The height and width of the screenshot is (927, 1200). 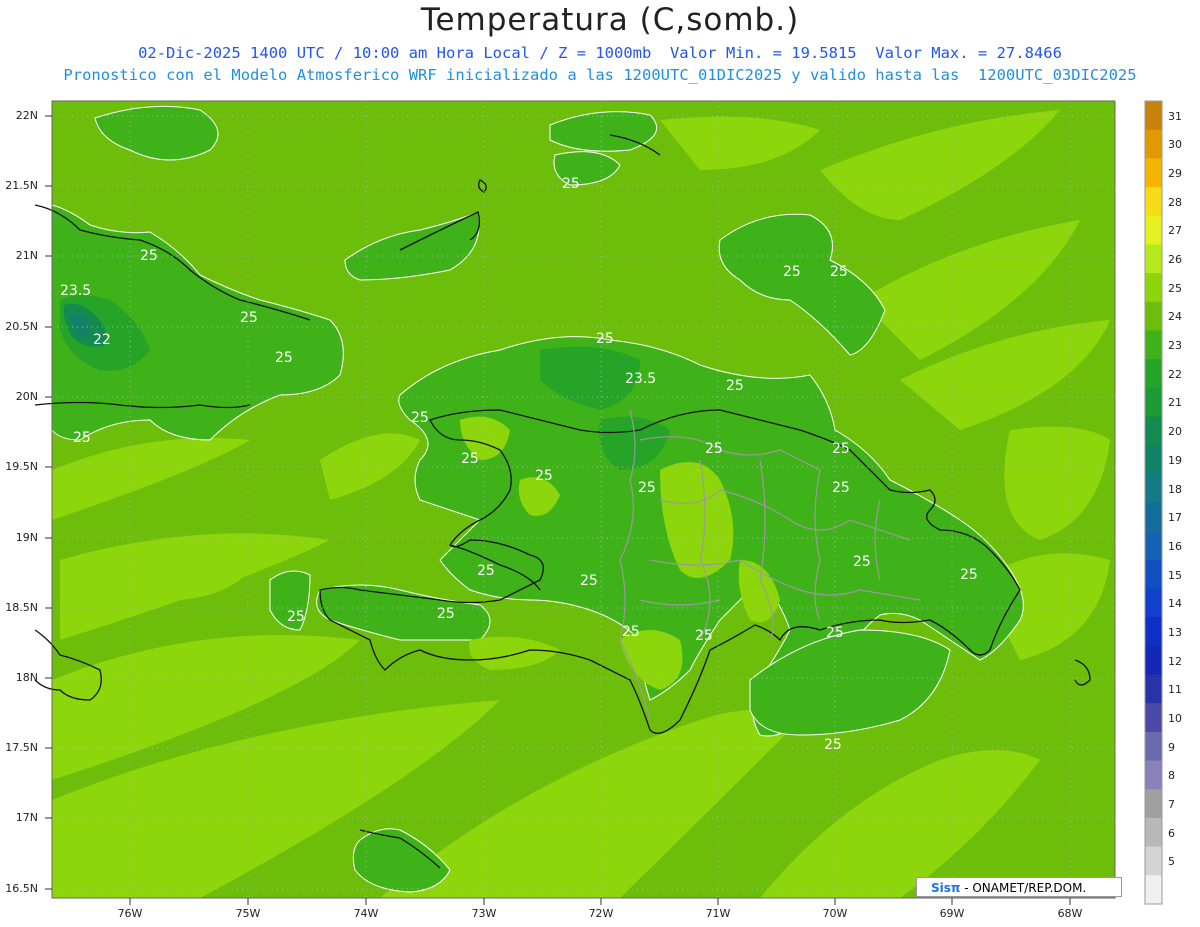 I want to click on longitude-label: 70W, so click(x=835, y=913).